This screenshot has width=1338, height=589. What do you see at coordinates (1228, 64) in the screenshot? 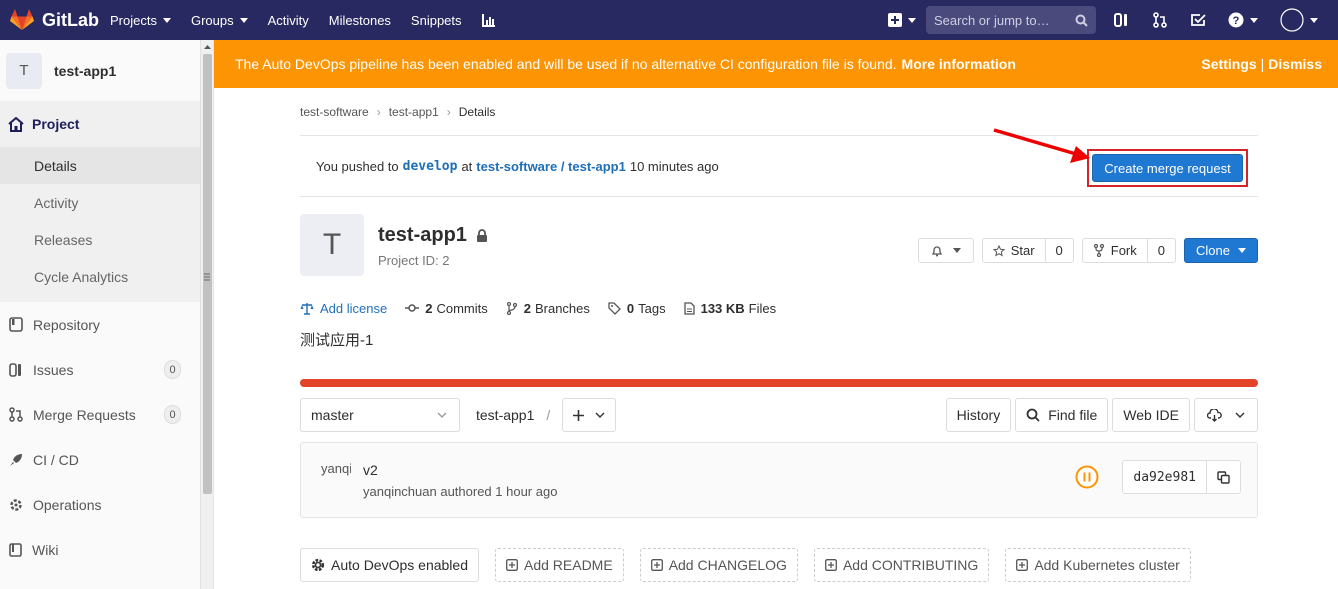
I see `banner-settings-link: Settings` at bounding box center [1228, 64].